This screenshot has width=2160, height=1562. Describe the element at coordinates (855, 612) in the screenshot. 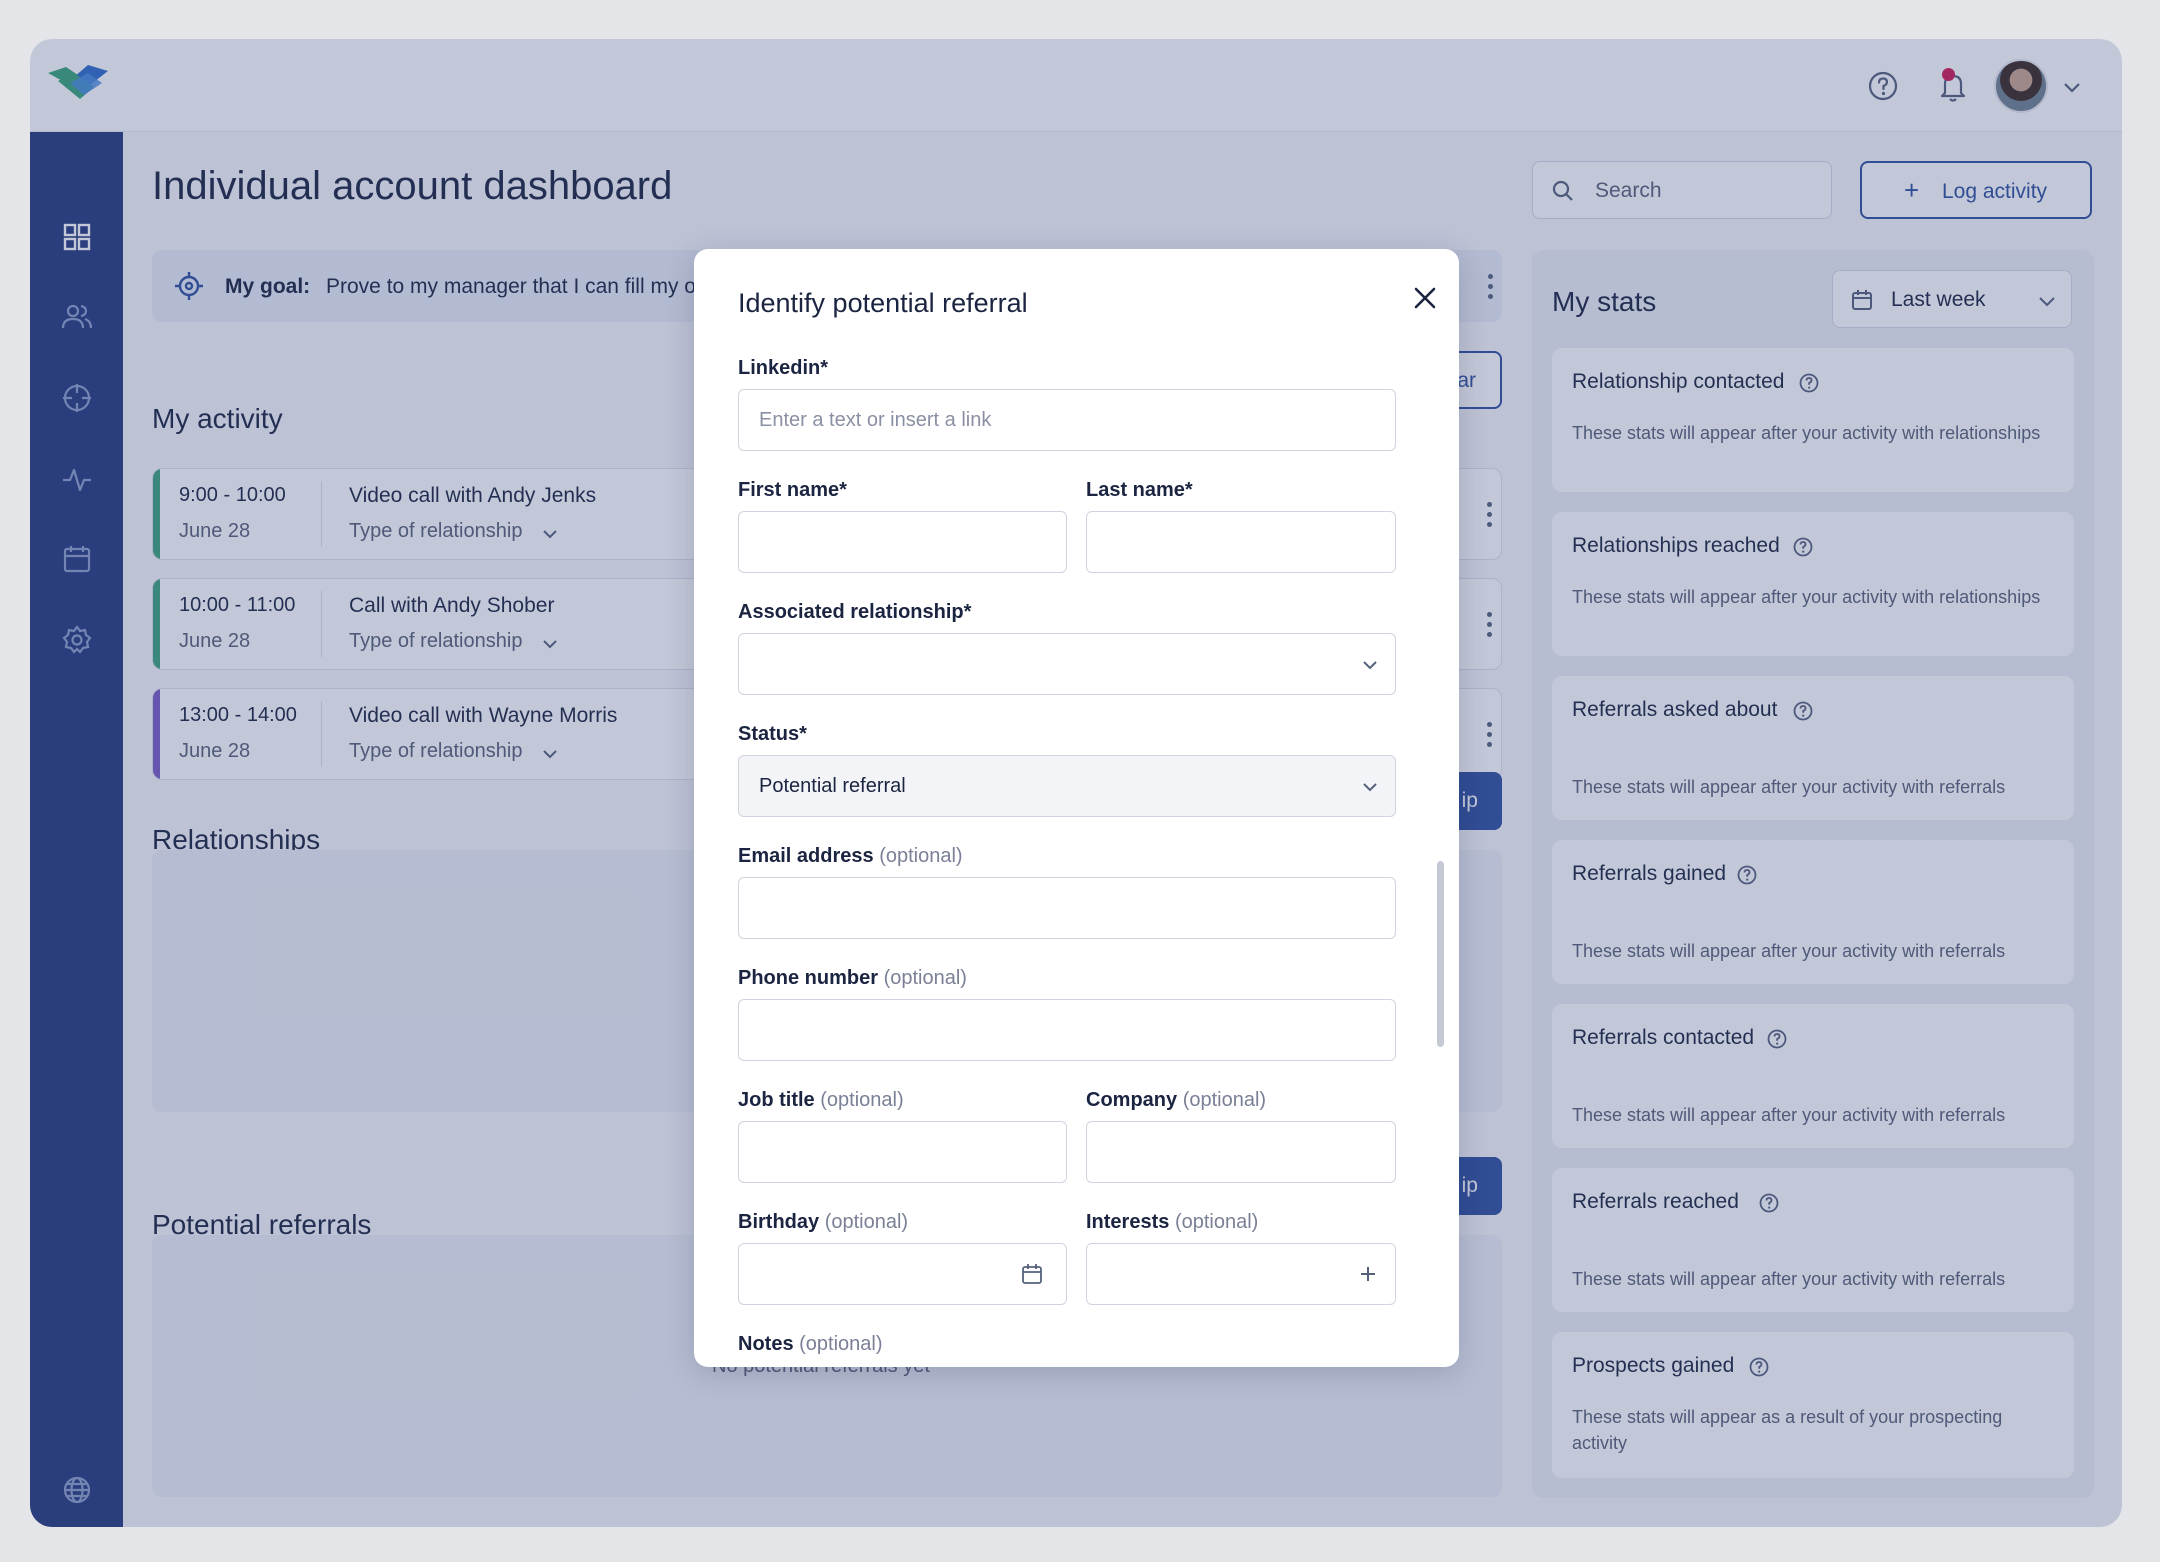

I see `associated-relationship-label: Associated relationship*` at that location.